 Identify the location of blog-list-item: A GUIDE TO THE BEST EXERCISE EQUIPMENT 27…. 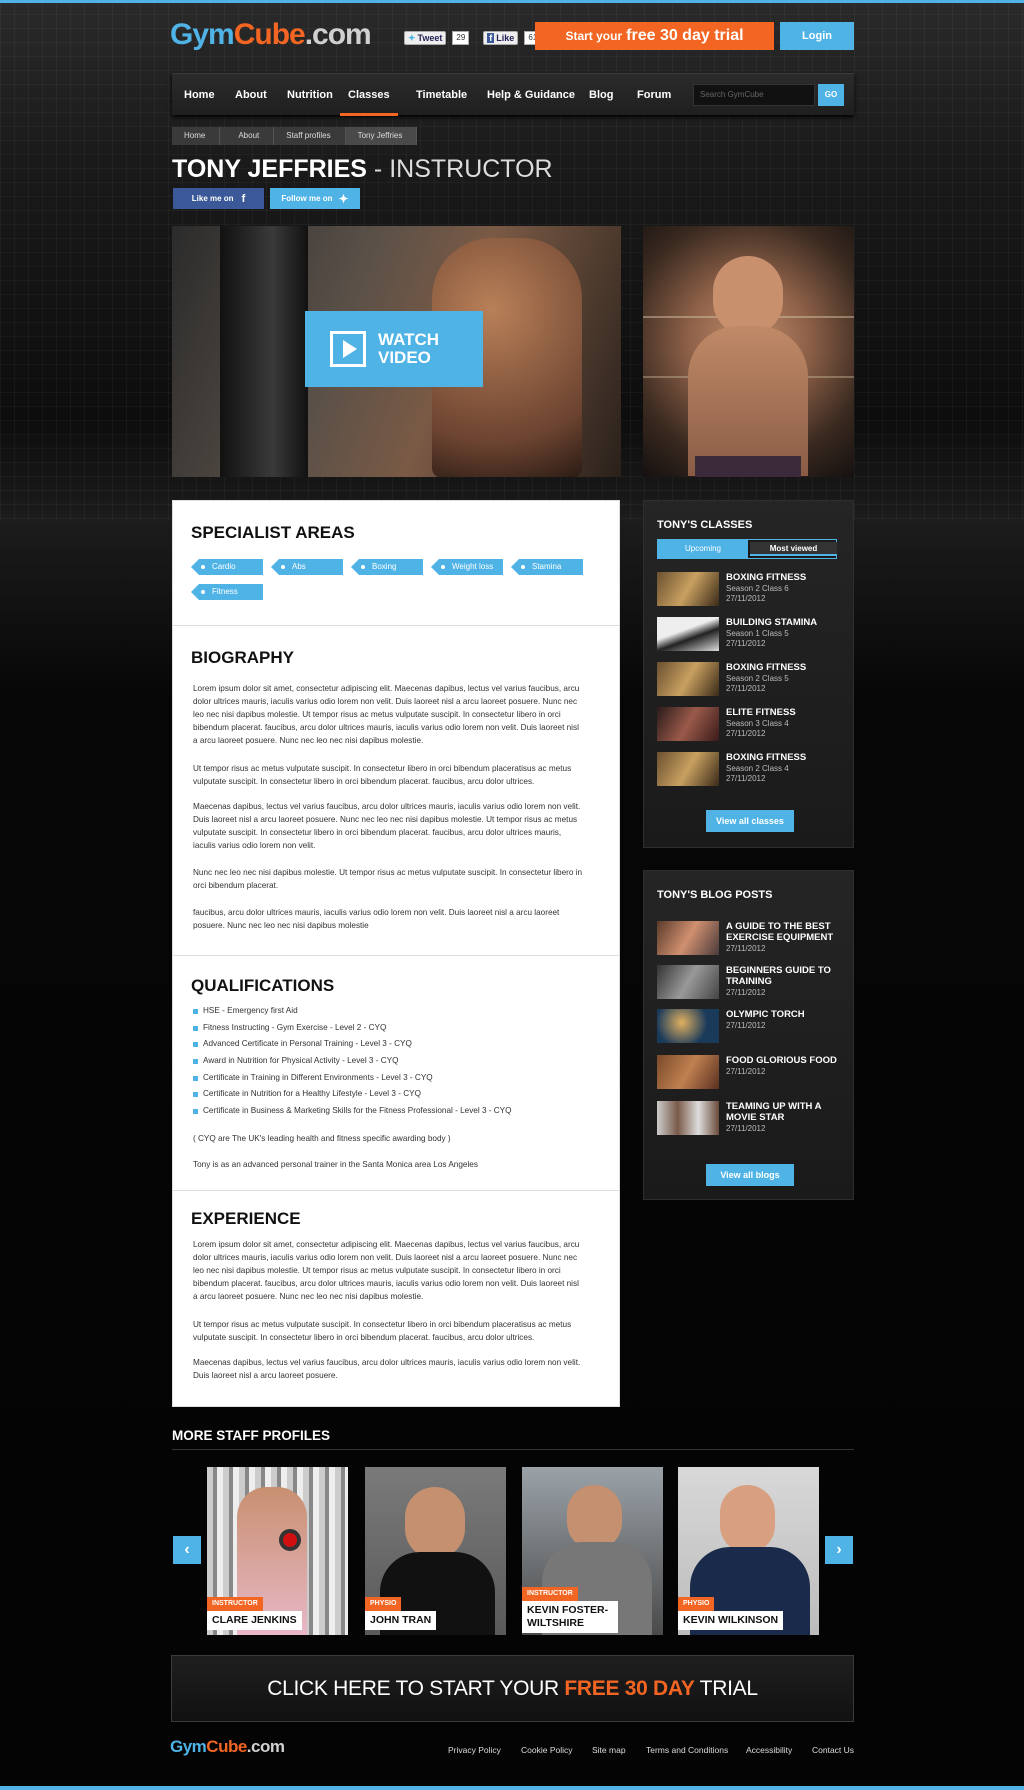
(749, 940).